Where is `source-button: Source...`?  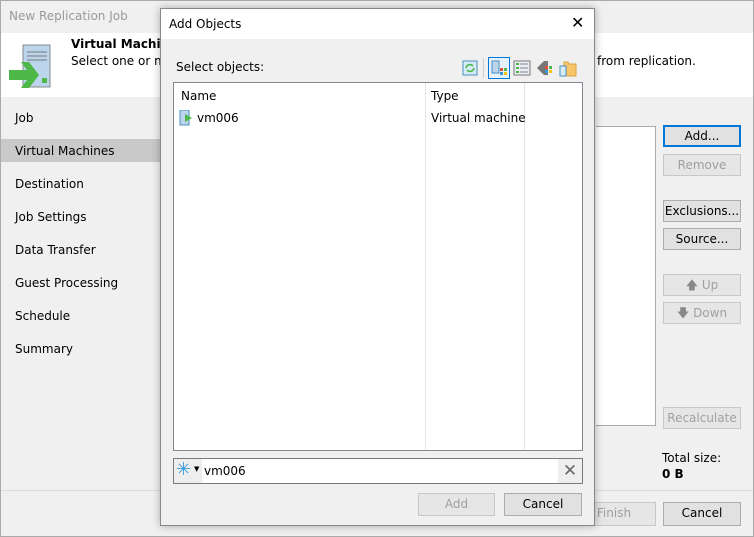 source-button: Source... is located at coordinates (702, 239).